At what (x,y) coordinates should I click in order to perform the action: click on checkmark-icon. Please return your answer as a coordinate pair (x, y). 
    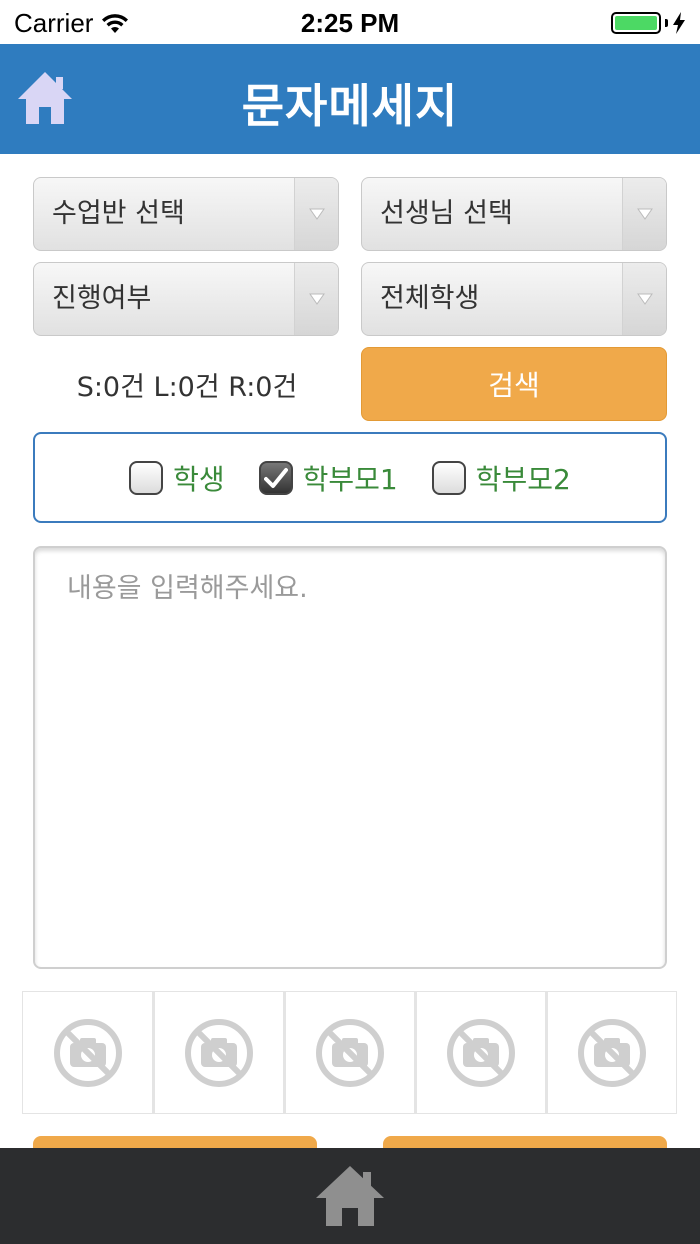
    Looking at the image, I should click on (275, 477).